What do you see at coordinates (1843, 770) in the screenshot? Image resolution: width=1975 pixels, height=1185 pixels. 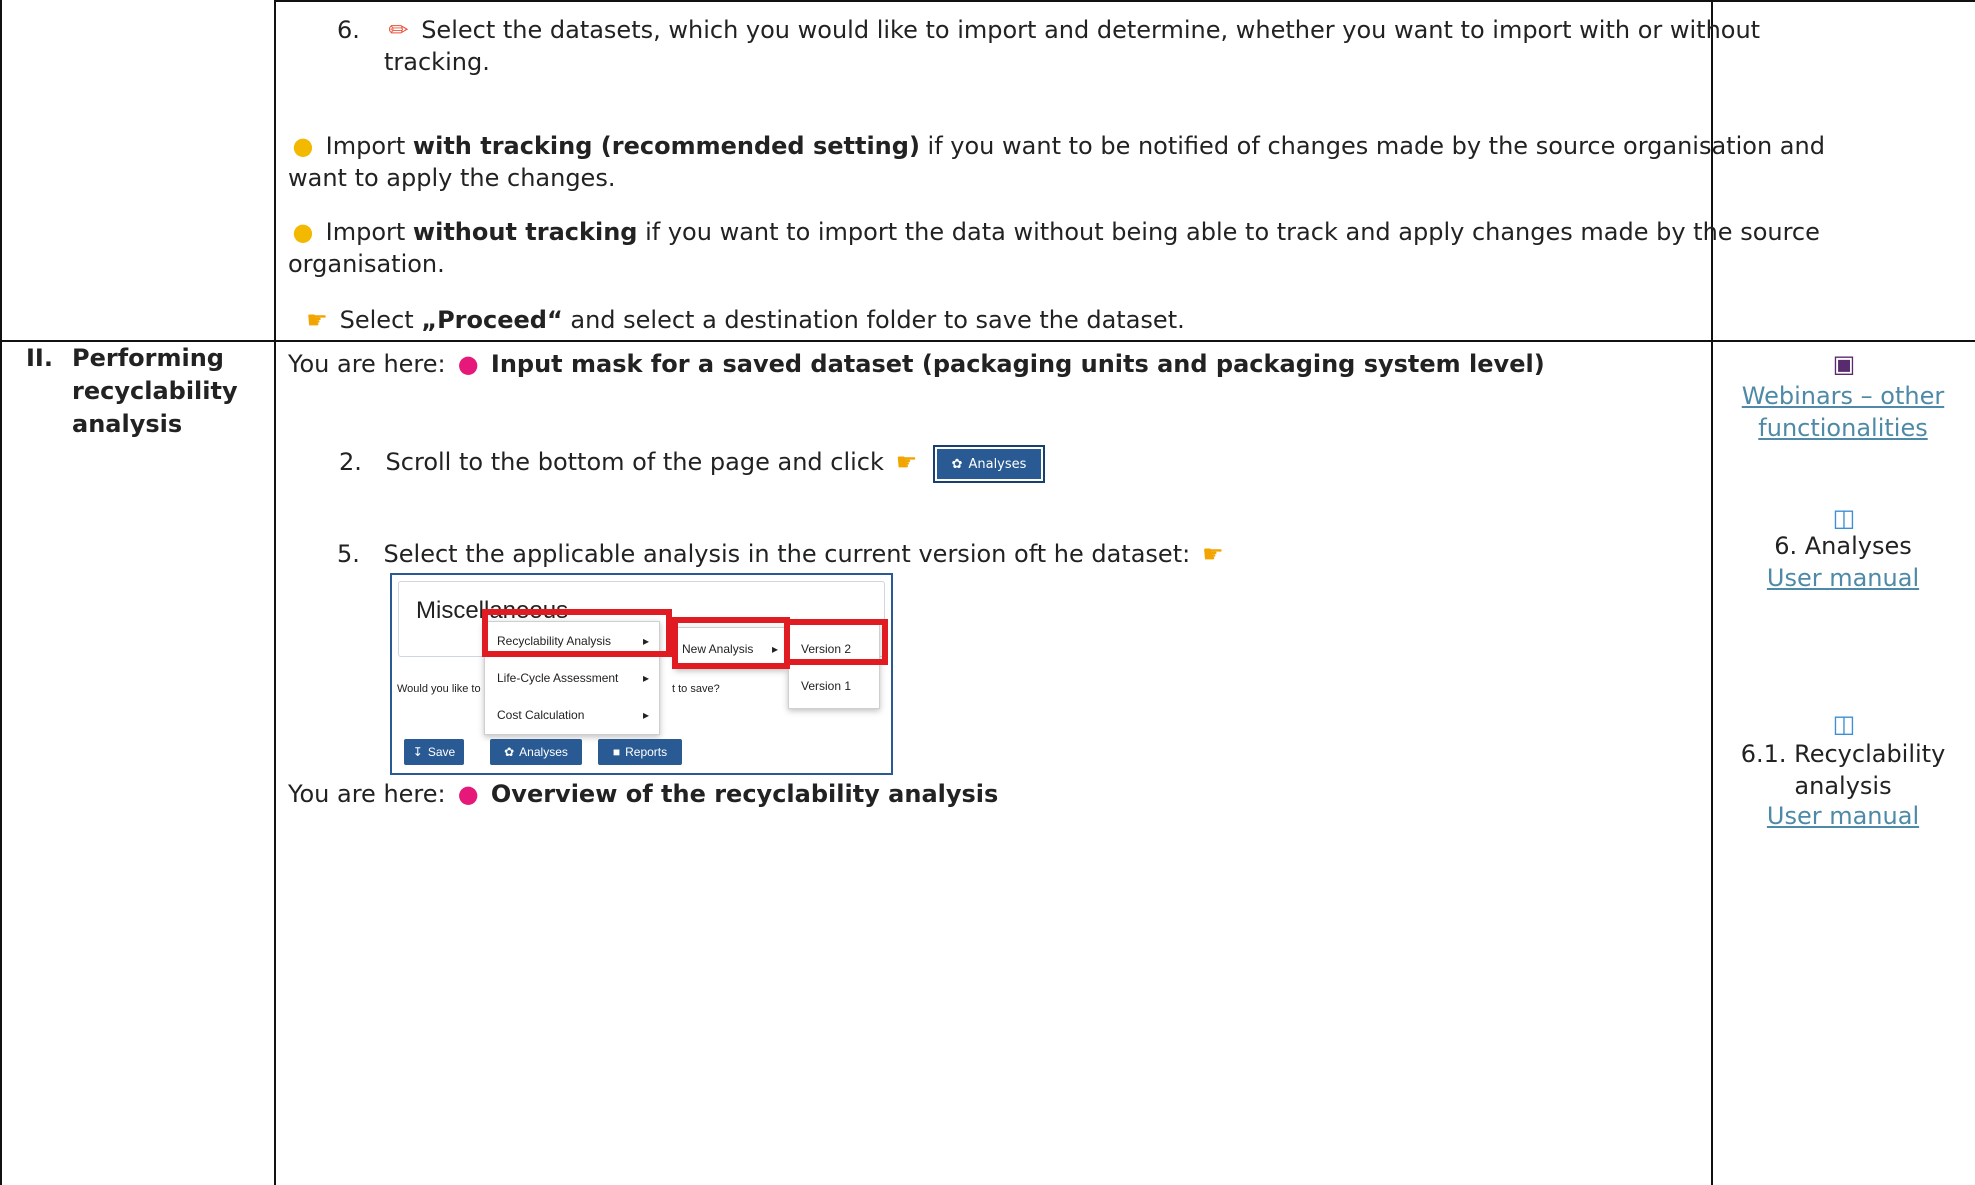 I see `recyclability-manual-title: 6.1. Recyclability analysis` at bounding box center [1843, 770].